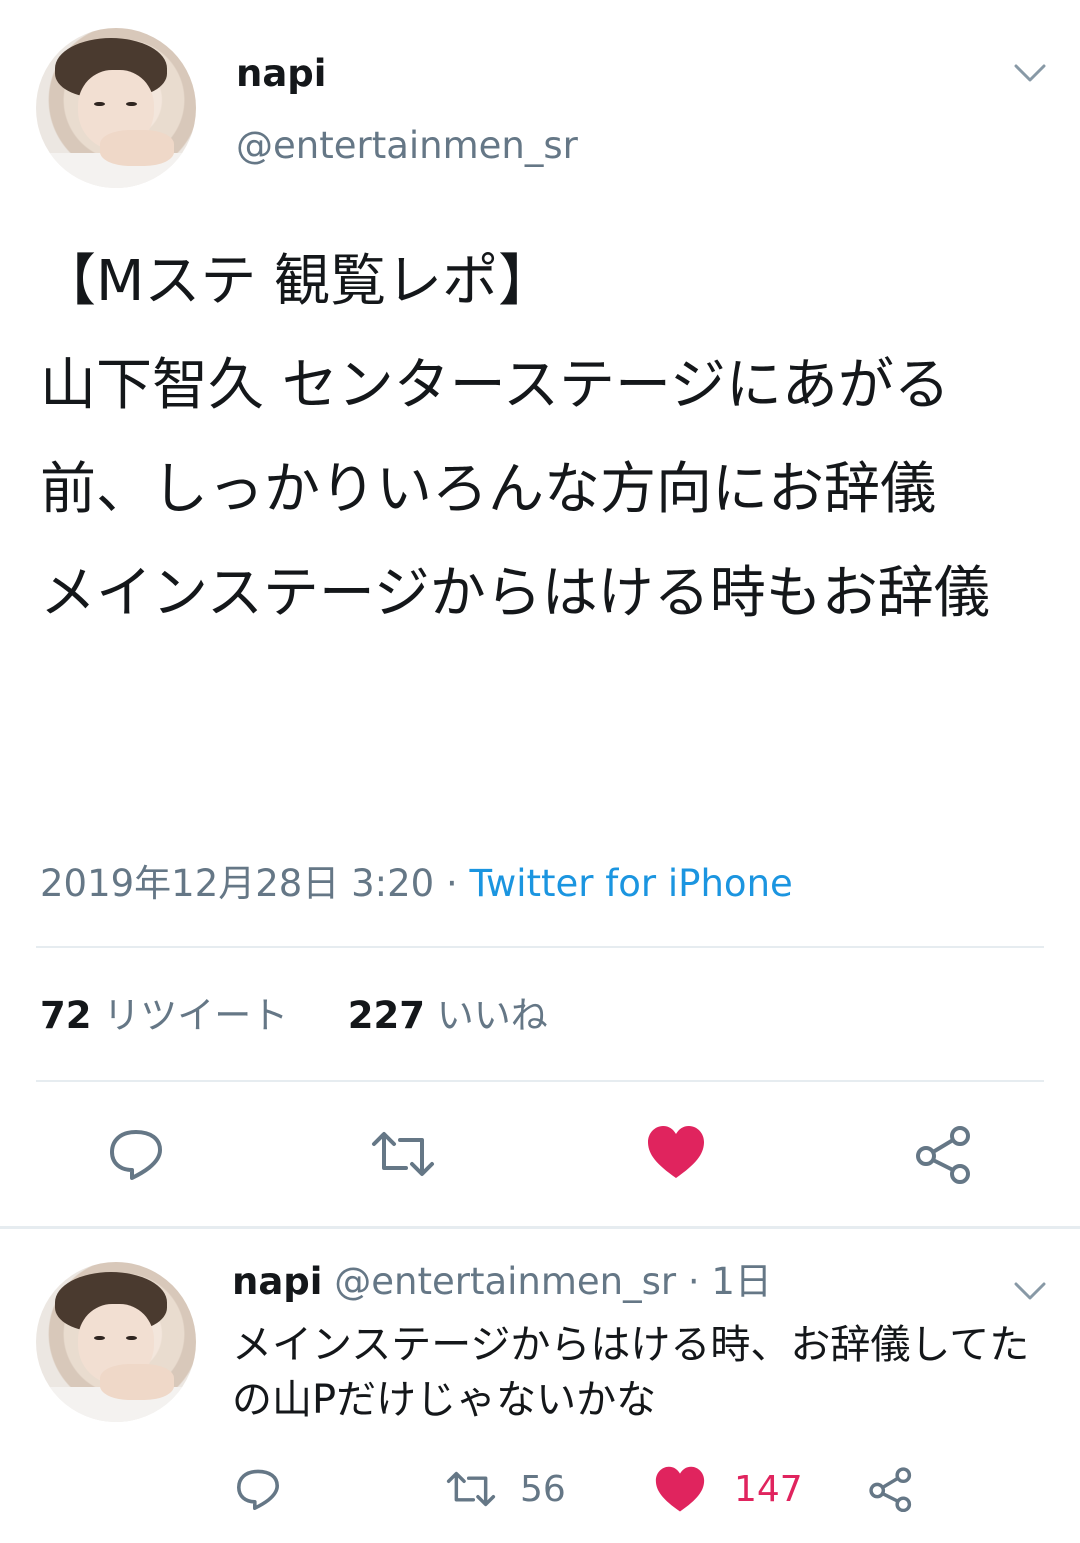 The height and width of the screenshot is (1543, 1080). Describe the element at coordinates (631, 1372) in the screenshot. I see `reply-text: メインステージからはける時、お辞儀してたの山Pだけじゃないかな` at that location.